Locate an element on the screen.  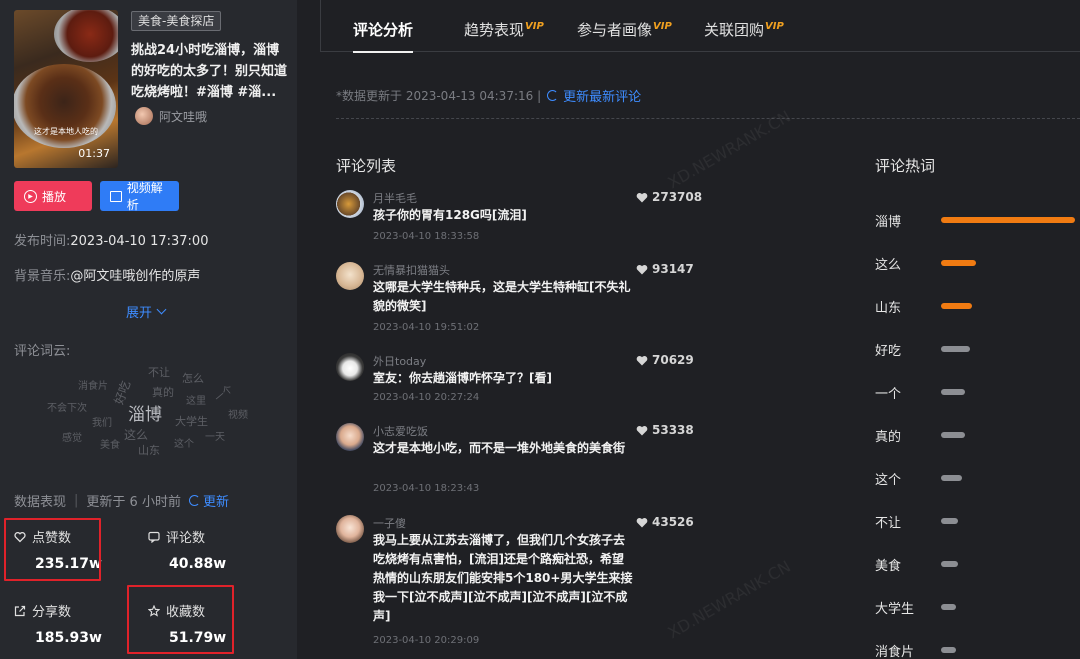
food-bowl-image is located at coordinates (86, 36).